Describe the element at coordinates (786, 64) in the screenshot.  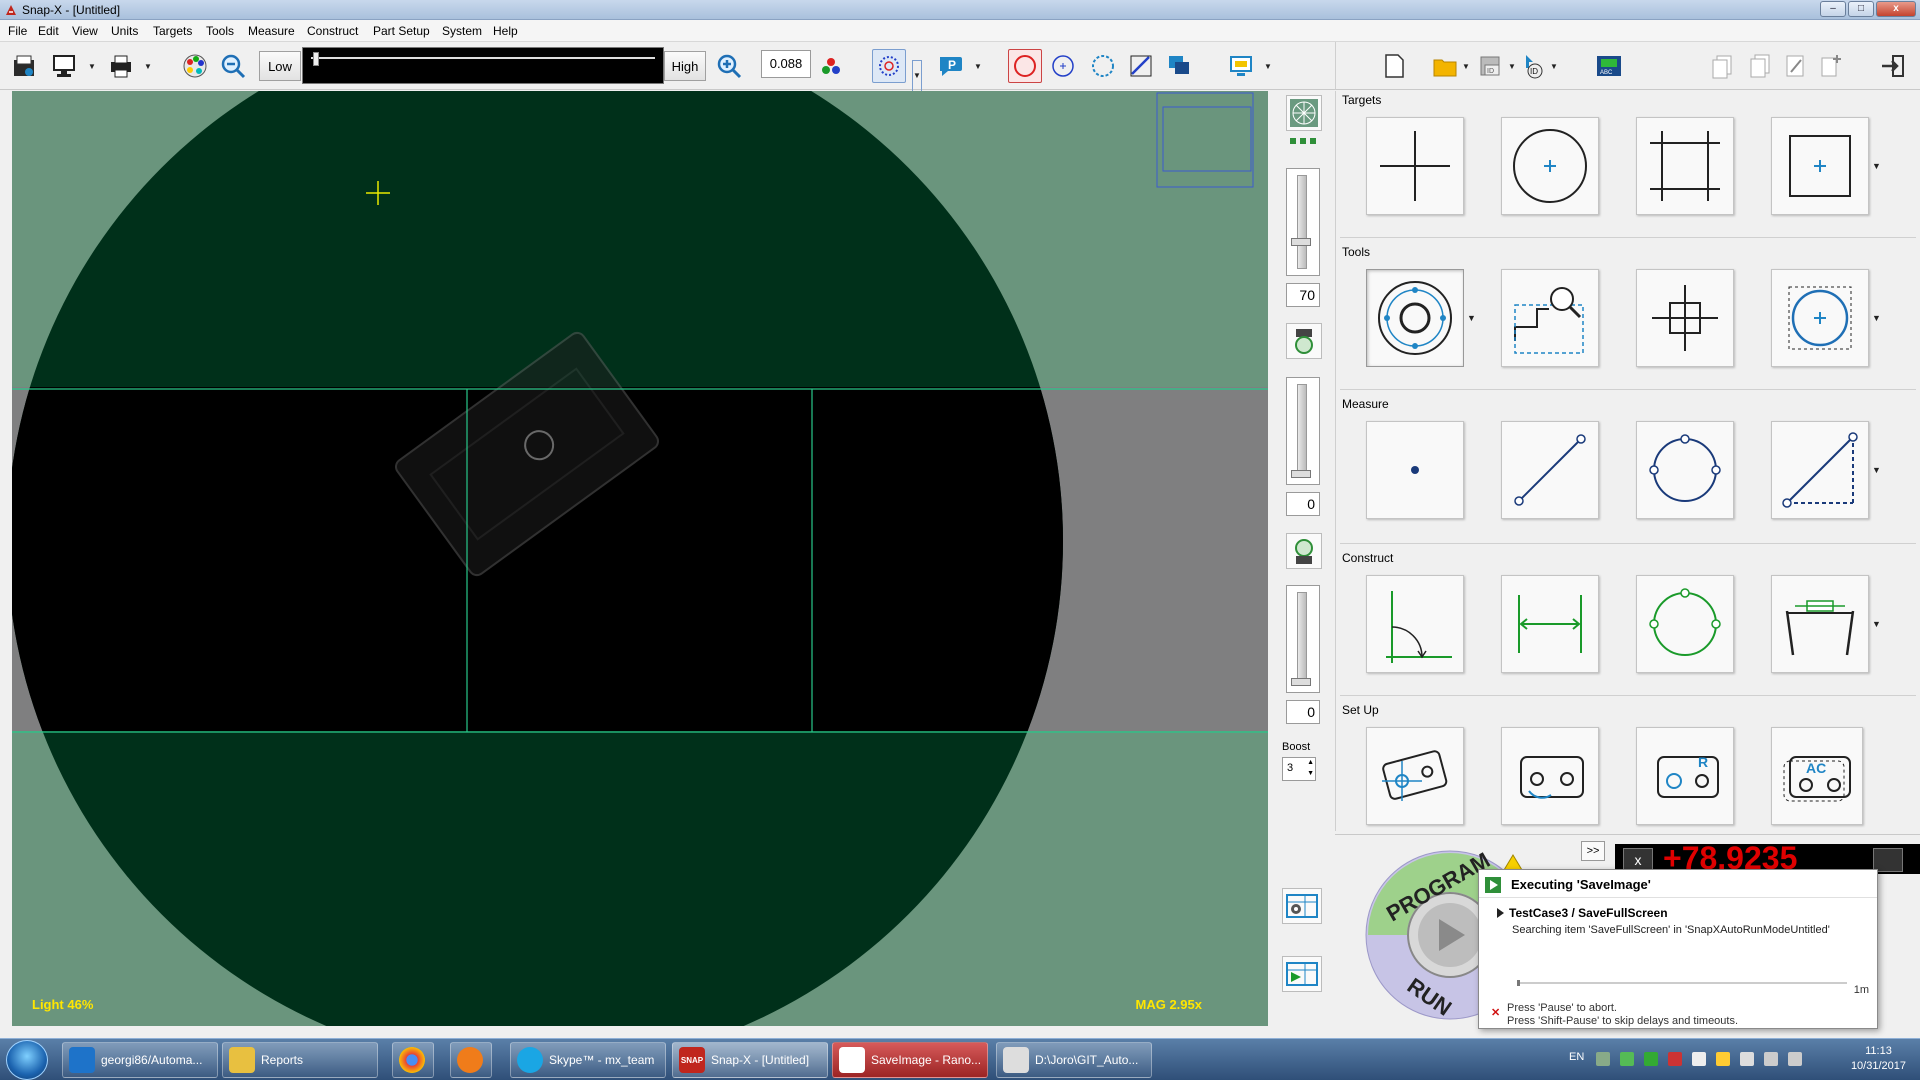
I see `zoom-value-field: 0.088` at that location.